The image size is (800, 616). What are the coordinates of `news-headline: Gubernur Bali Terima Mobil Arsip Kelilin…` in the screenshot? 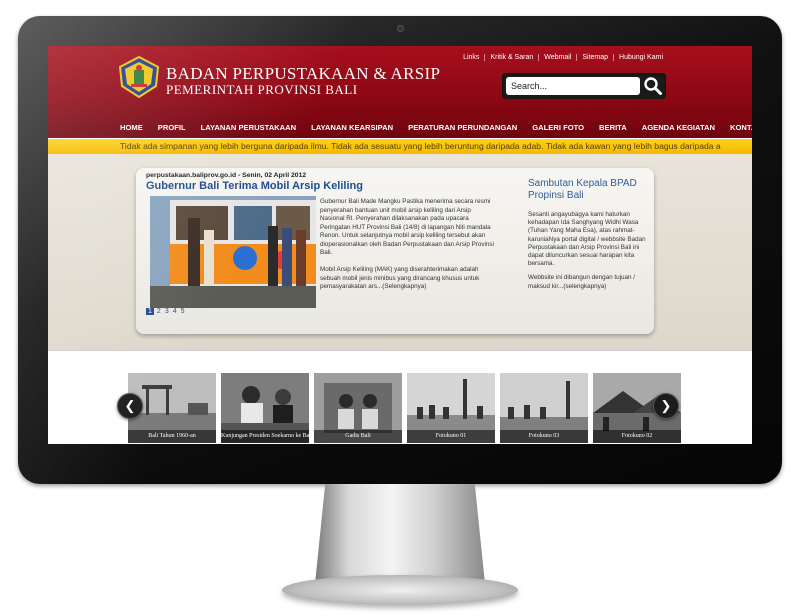 It's located at (254, 186).